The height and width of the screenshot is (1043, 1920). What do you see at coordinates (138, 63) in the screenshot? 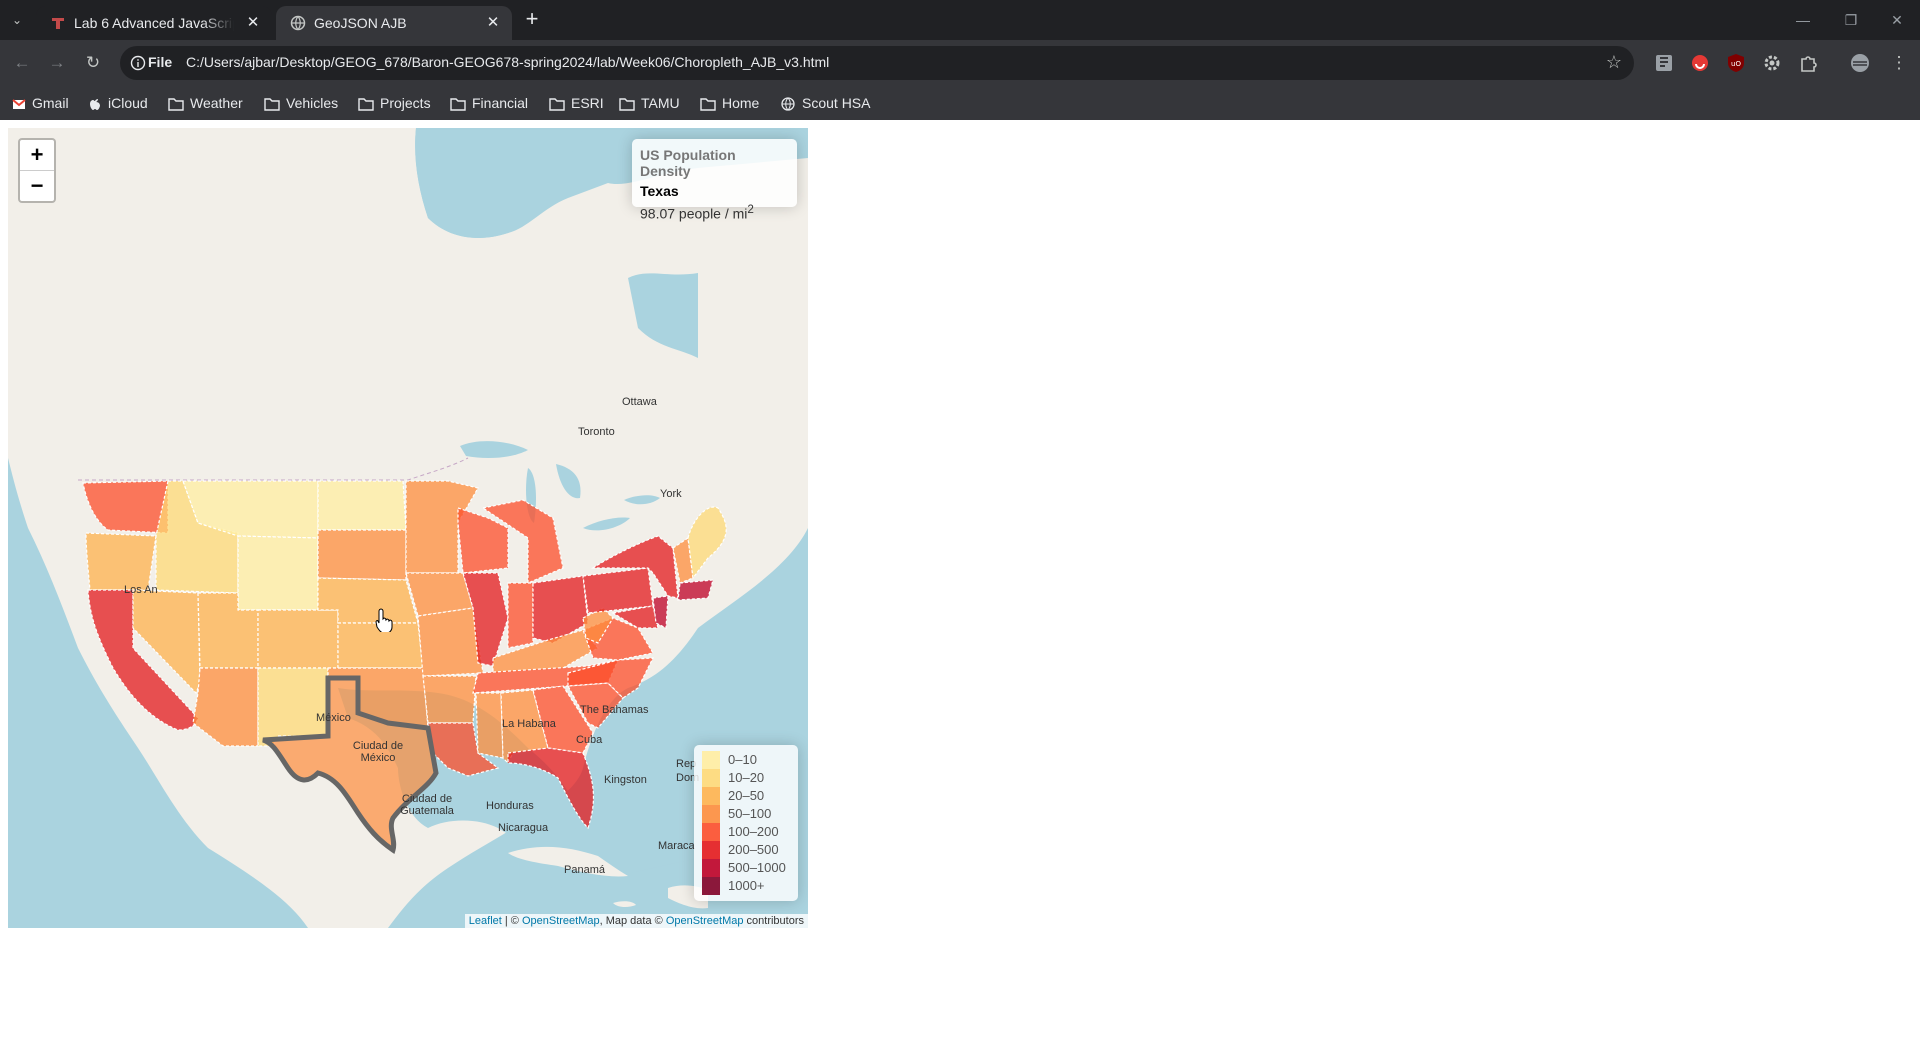
I see `info-icon` at bounding box center [138, 63].